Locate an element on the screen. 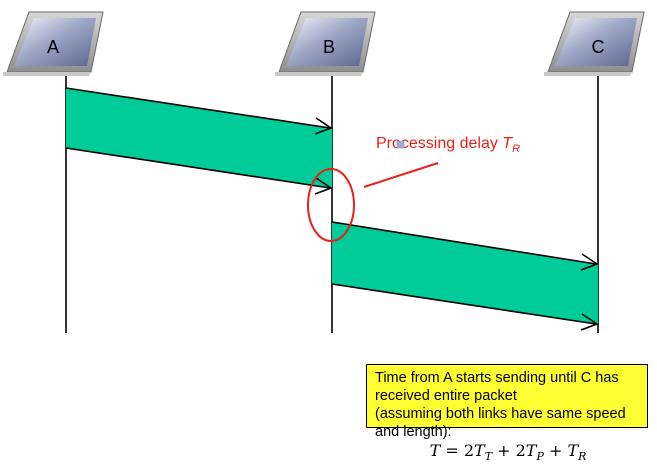  packet-transmission-a-b is located at coordinates (199, 138).